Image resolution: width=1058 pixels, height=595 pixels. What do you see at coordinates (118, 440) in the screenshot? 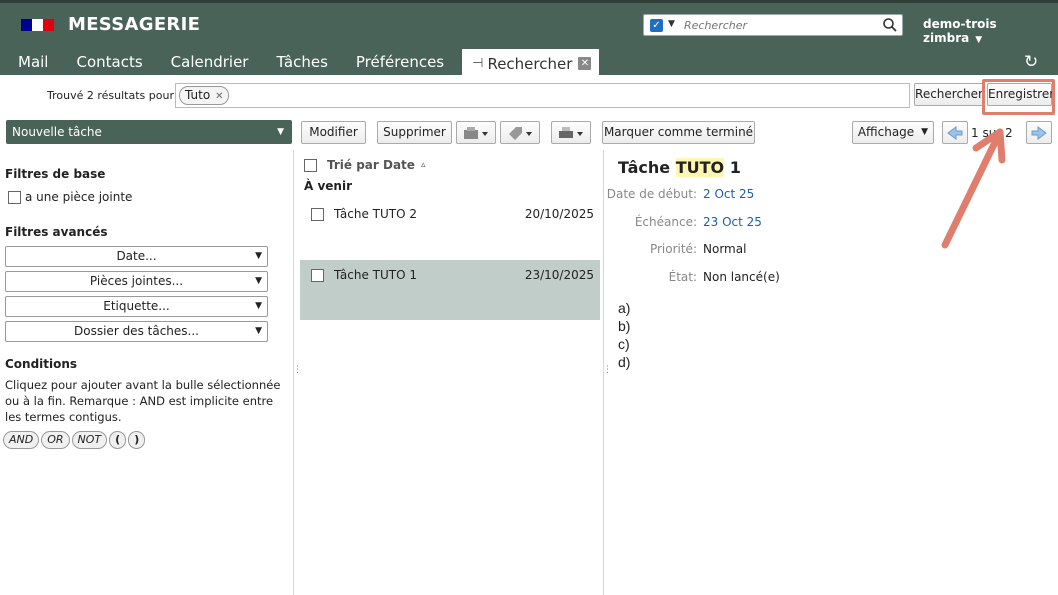
I see `open-paren-button: (` at bounding box center [118, 440].